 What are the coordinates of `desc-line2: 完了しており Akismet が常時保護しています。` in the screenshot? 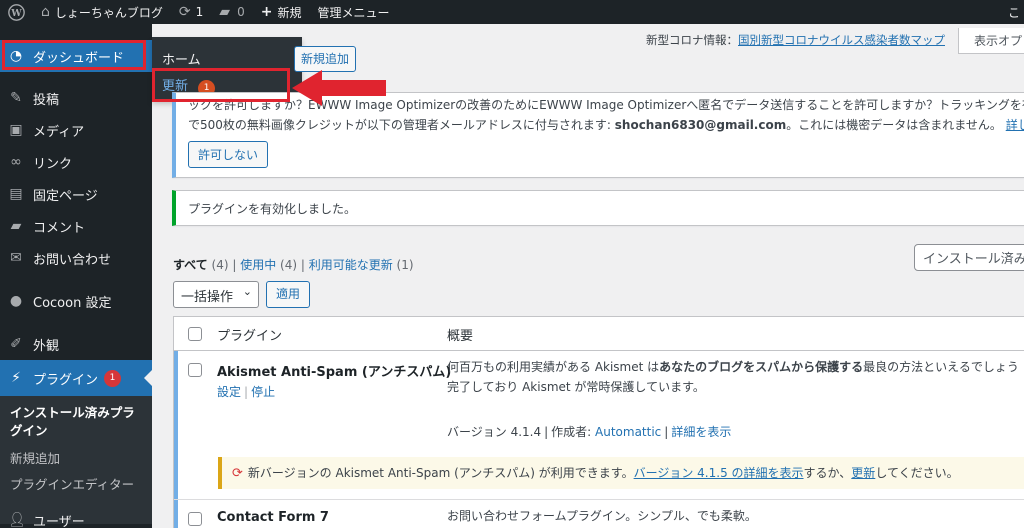 It's located at (576, 387).